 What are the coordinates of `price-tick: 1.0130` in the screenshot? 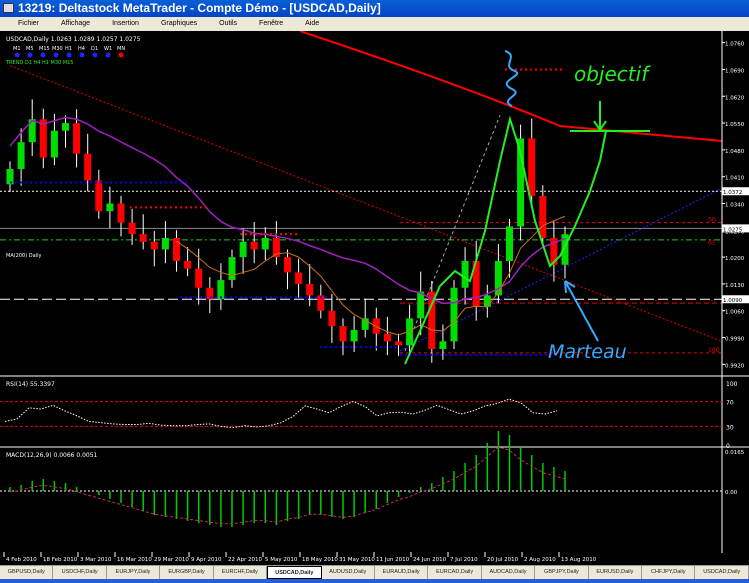 It's located at (735, 286).